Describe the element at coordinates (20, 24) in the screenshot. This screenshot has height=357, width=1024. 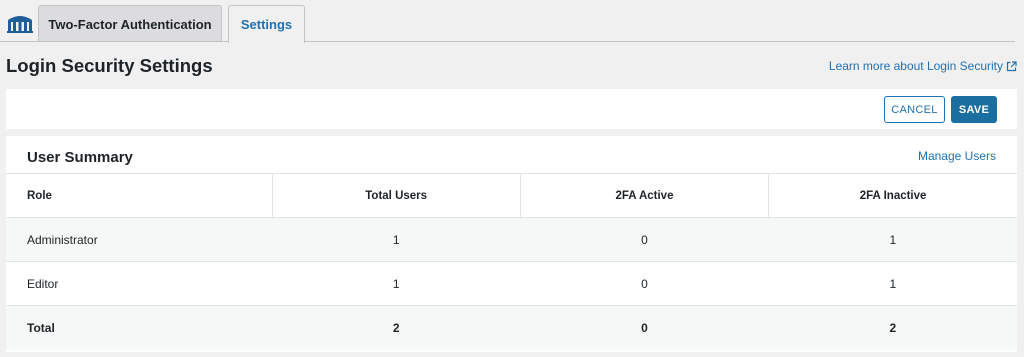
I see `wordfence-logo-icon` at that location.